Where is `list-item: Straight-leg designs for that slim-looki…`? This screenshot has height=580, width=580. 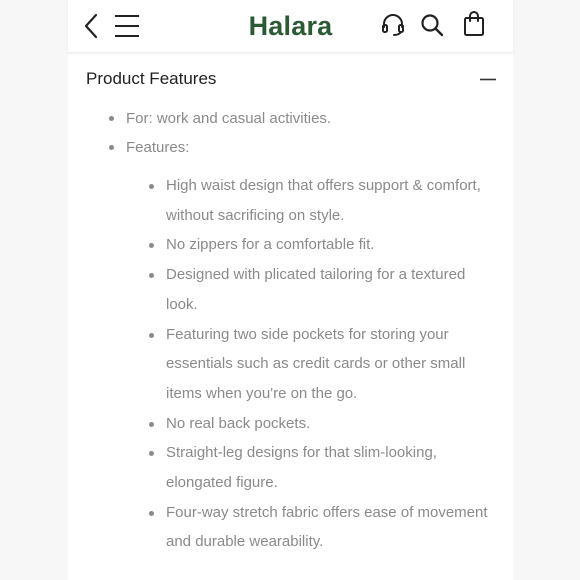
list-item: Straight-leg designs for that slim-looki… is located at coordinates (318, 467).